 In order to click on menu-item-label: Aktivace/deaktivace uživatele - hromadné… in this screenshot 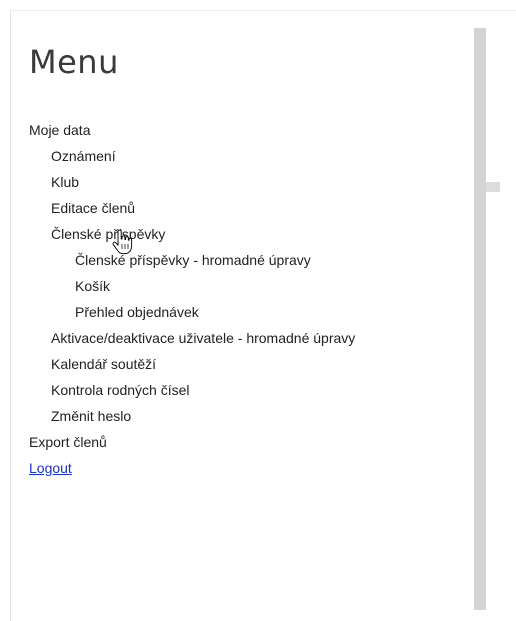, I will do `click(203, 338)`.